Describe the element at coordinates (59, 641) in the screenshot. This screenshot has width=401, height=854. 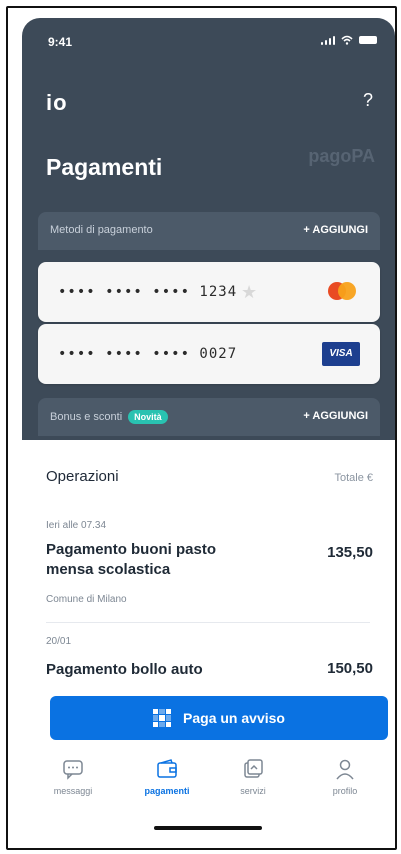
I see `operation-date: 20/01` at that location.